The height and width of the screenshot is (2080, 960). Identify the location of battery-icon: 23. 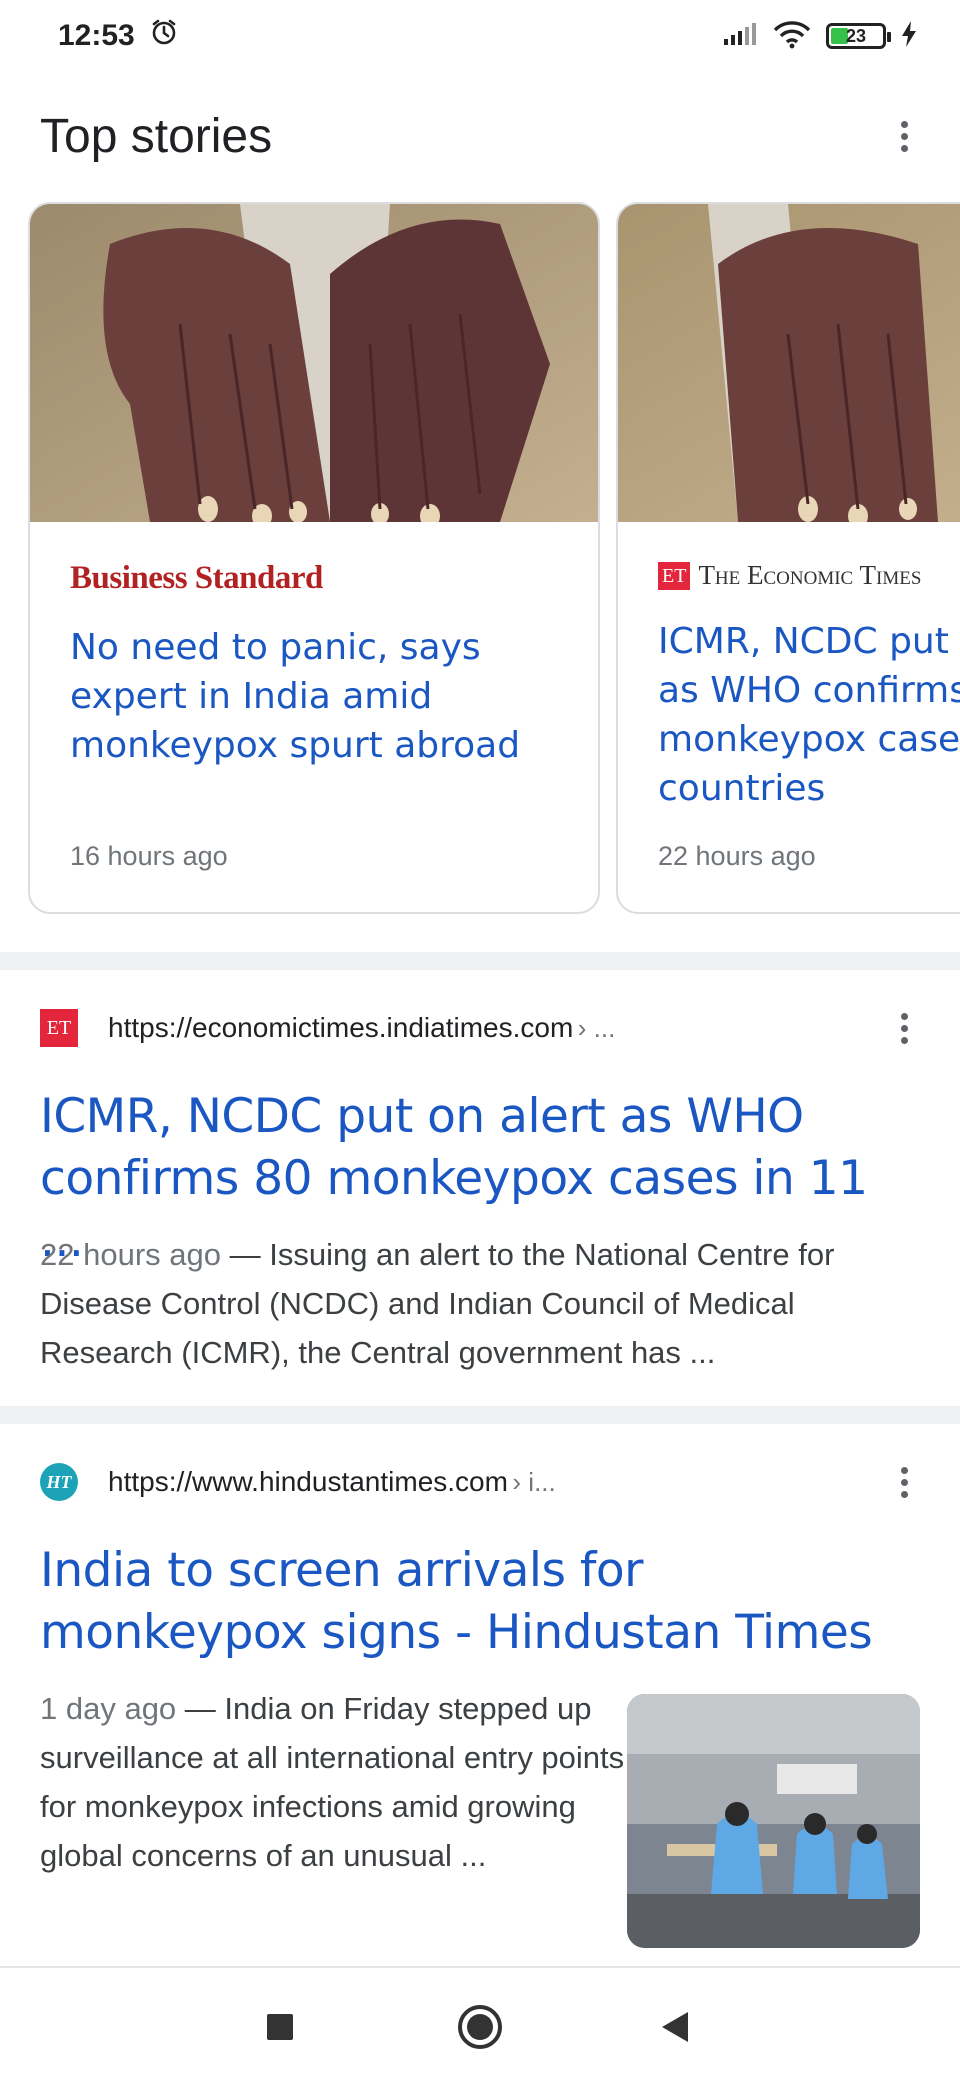
(858, 36).